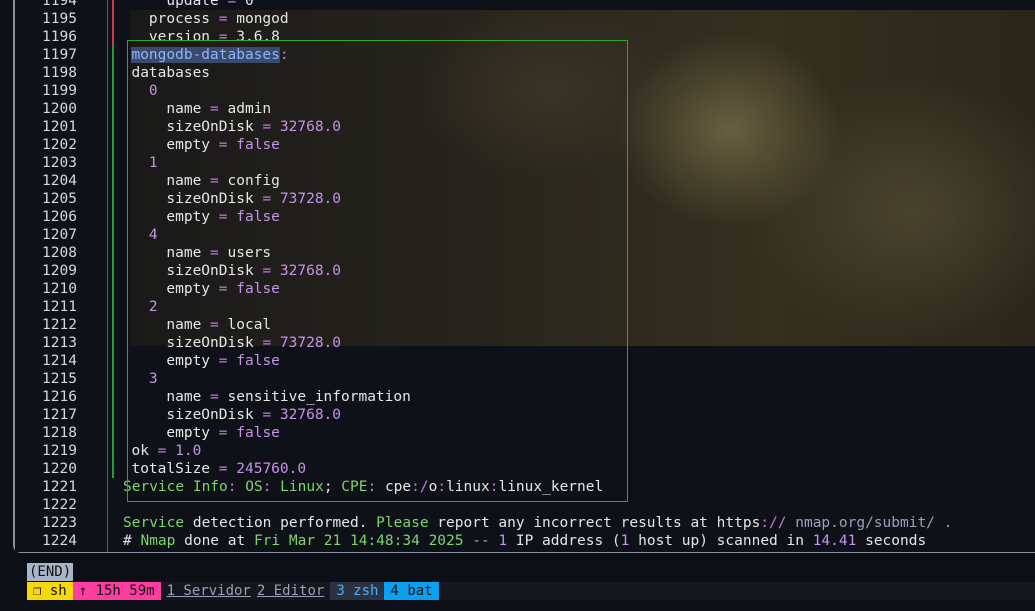 The image size is (1035, 611). I want to click on detection-part: report any incorrect results at https, so click(594, 523).